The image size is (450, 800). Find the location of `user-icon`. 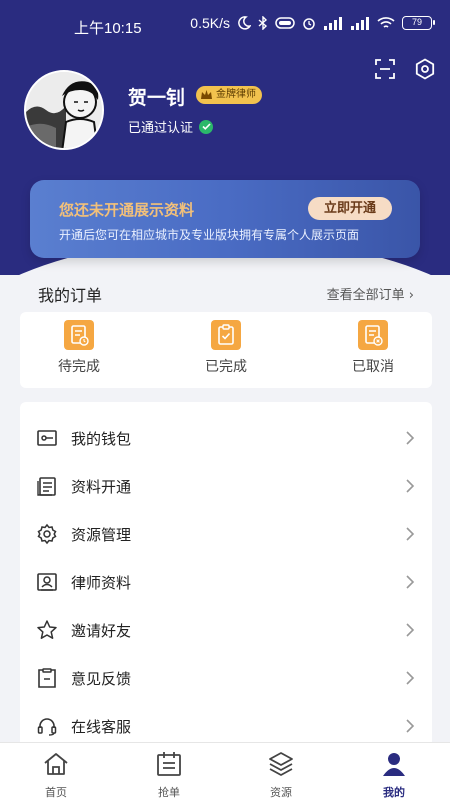

user-icon is located at coordinates (394, 764).